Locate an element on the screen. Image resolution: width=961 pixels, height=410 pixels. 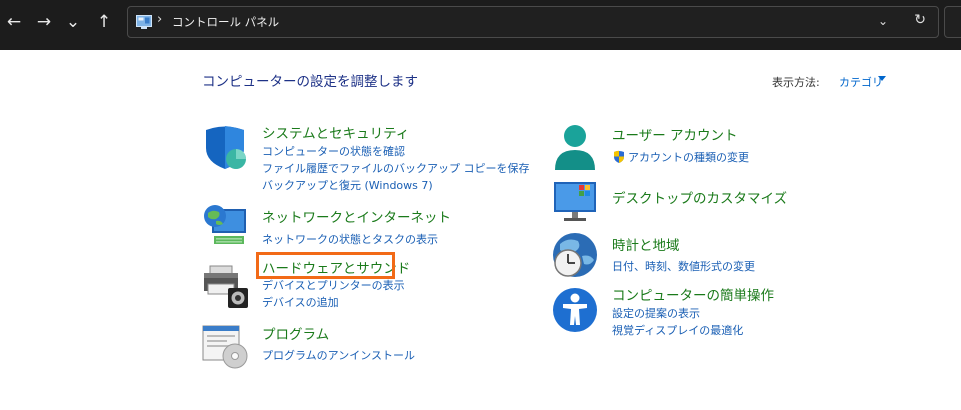
link-uninstall-program: プログラムのアンインストール is located at coordinates (338, 355).